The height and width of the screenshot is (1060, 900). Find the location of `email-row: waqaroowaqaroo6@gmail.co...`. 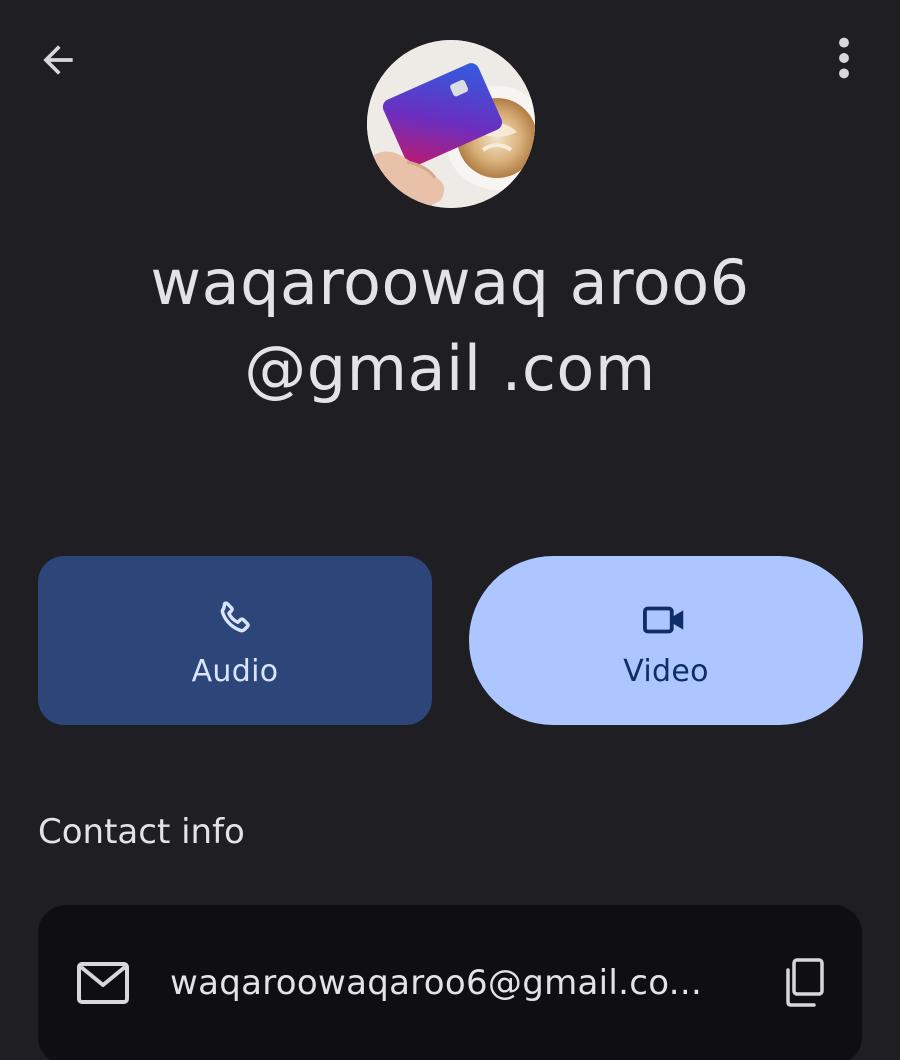

email-row: waqaroowaqaroo6@gmail.co... is located at coordinates (450, 982).